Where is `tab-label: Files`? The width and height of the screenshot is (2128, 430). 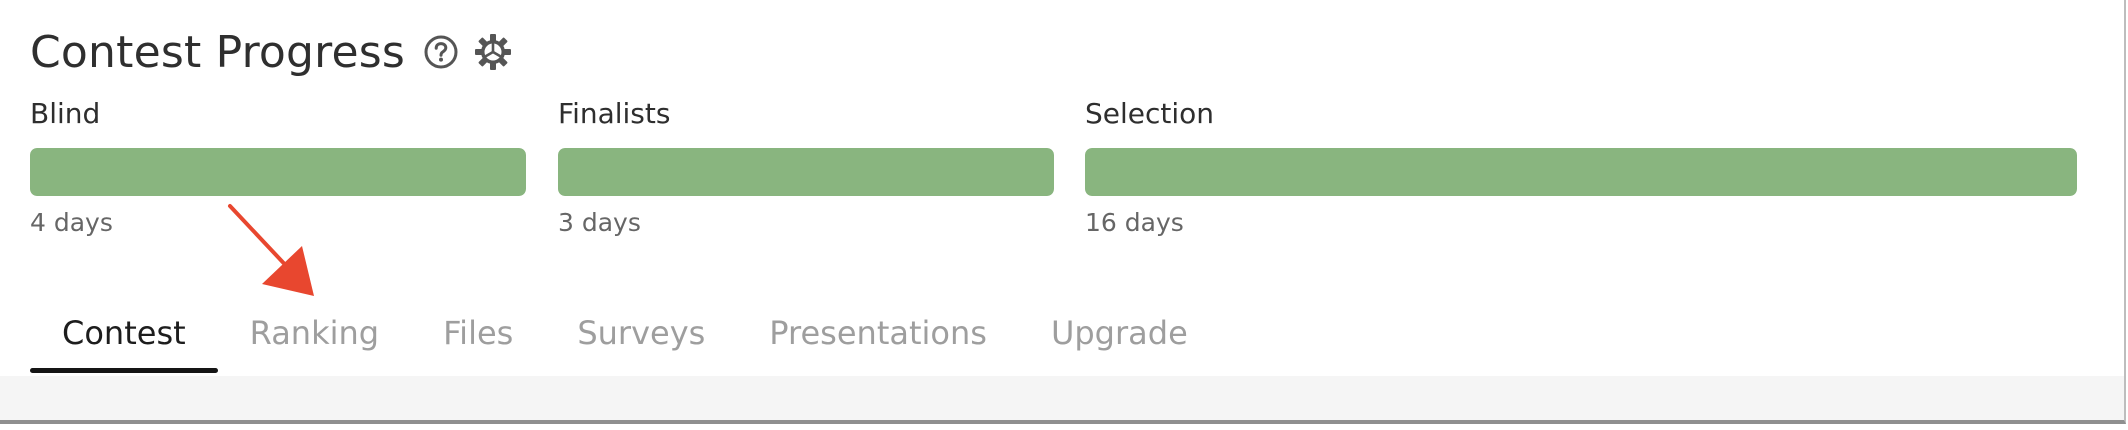
tab-label: Files is located at coordinates (478, 333).